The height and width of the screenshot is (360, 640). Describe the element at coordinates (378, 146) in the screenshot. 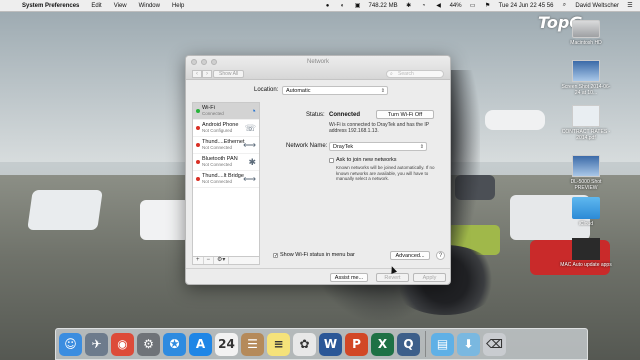

I see `network-name-select: DrayTek ⇕` at that location.